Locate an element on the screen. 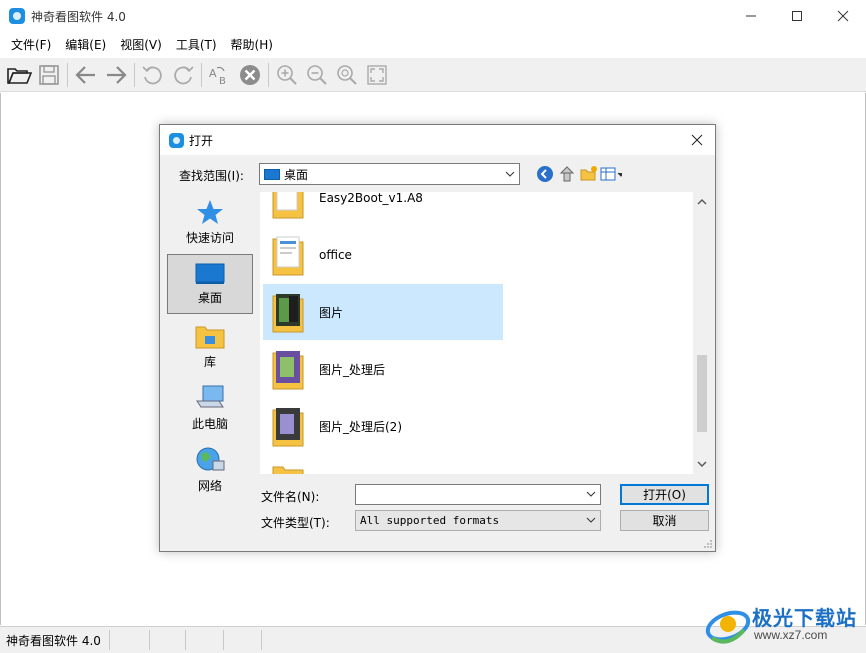 The image size is (866, 653). dialog-title: 打开 is located at coordinates (201, 140).